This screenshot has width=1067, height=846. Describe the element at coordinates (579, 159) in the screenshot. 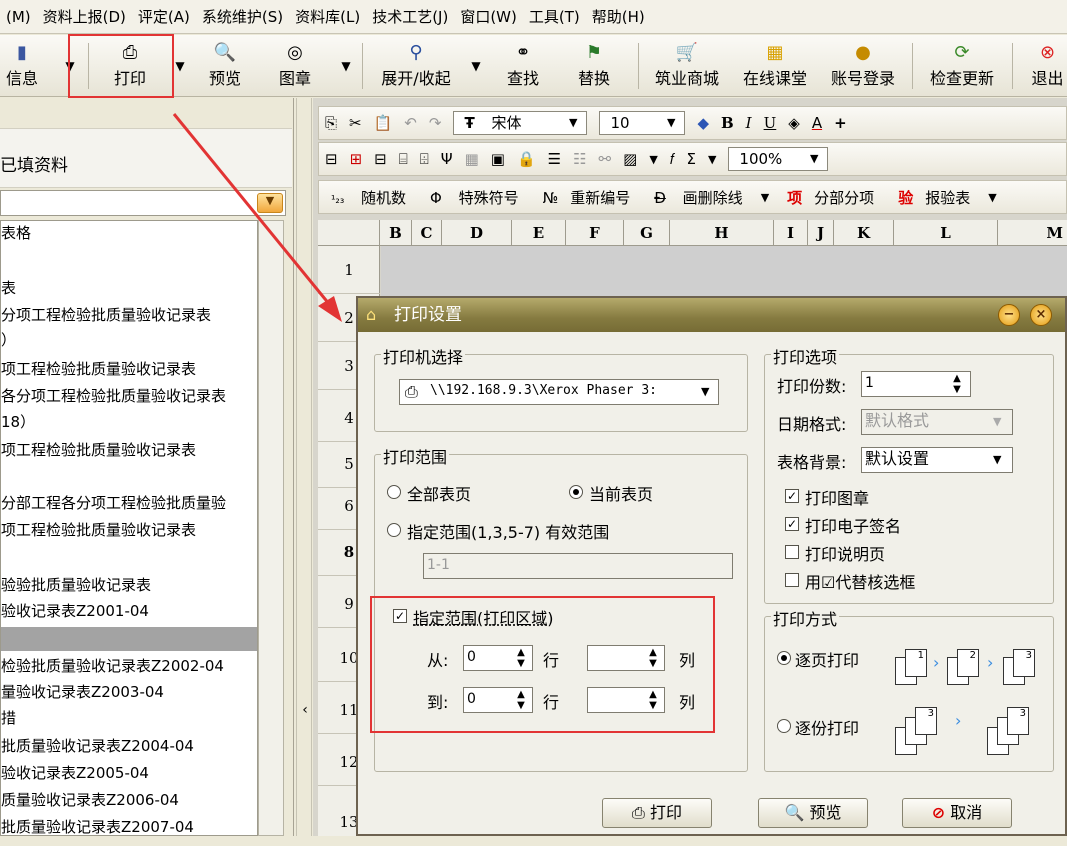

I see `indent-icon: ☷` at that location.